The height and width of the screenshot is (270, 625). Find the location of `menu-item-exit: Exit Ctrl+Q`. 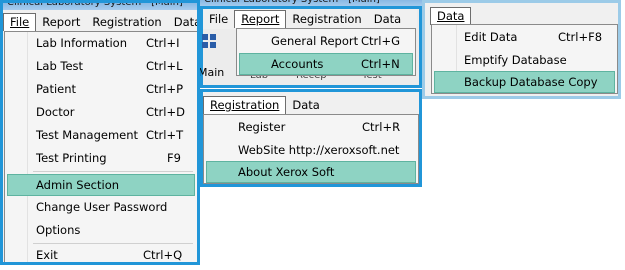

menu-item-exit: Exit Ctrl+Q is located at coordinates (101, 253).